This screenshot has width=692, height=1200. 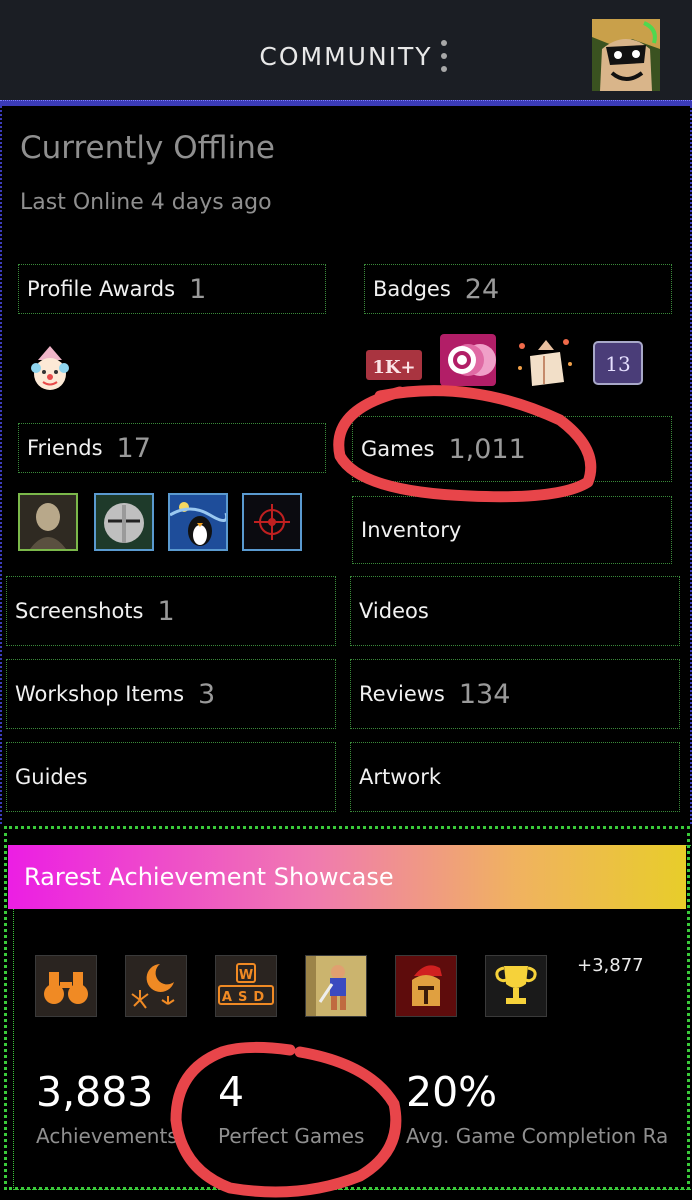 I want to click on perfect-games-annotation-circle, so click(x=286, y=1119).